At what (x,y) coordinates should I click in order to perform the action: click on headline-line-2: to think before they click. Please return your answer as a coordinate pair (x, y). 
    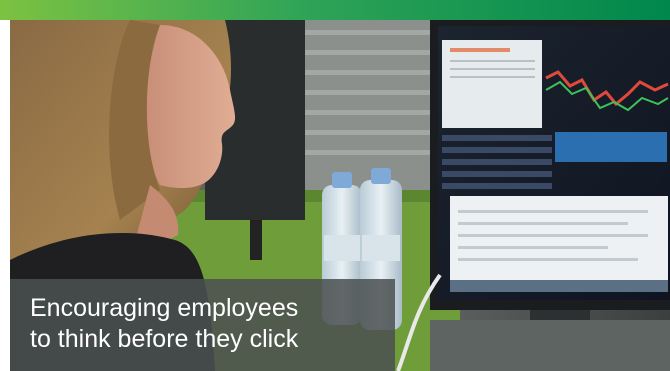
    Looking at the image, I should click on (164, 339).